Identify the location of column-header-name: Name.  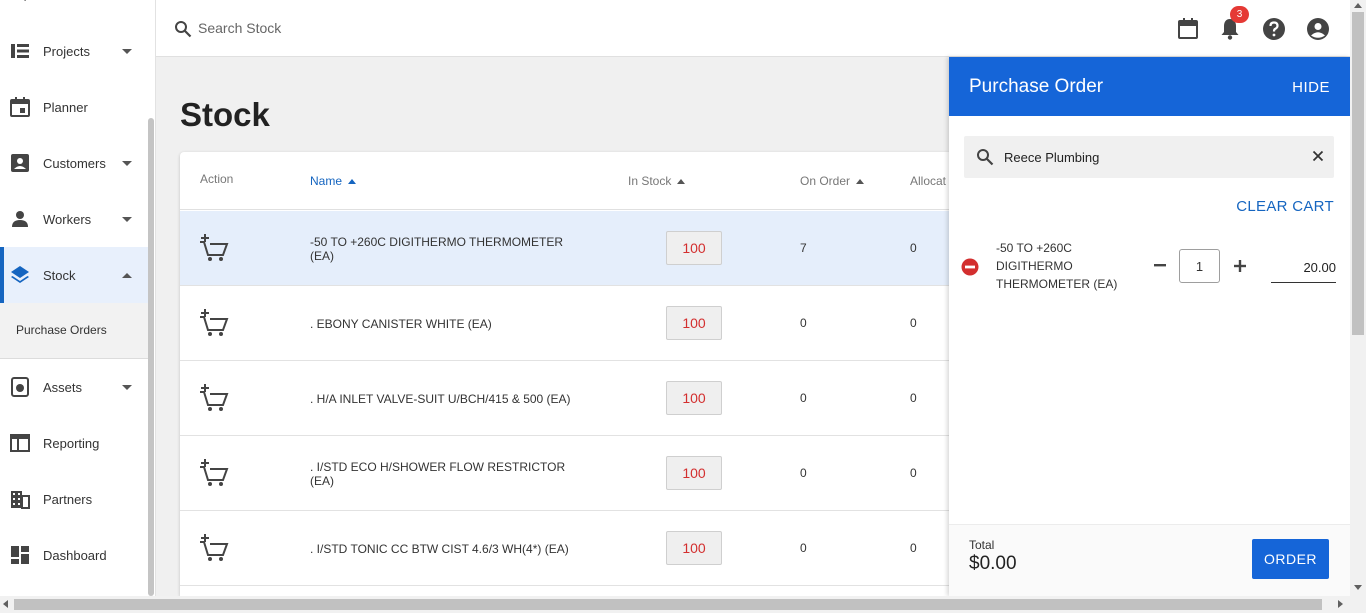
(333, 181).